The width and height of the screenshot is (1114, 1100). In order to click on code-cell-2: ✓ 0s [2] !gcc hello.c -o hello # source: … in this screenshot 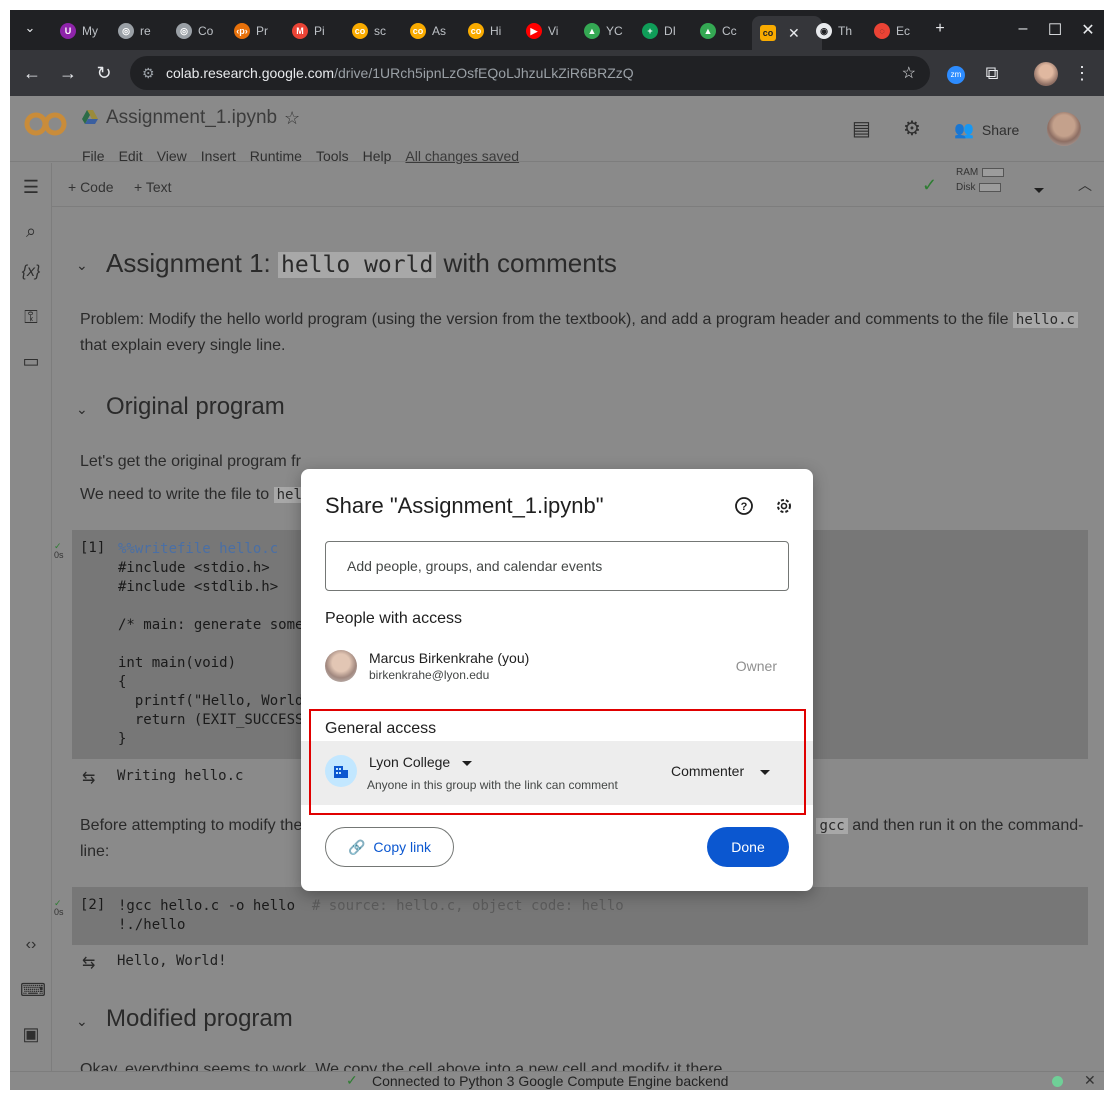, I will do `click(571, 916)`.